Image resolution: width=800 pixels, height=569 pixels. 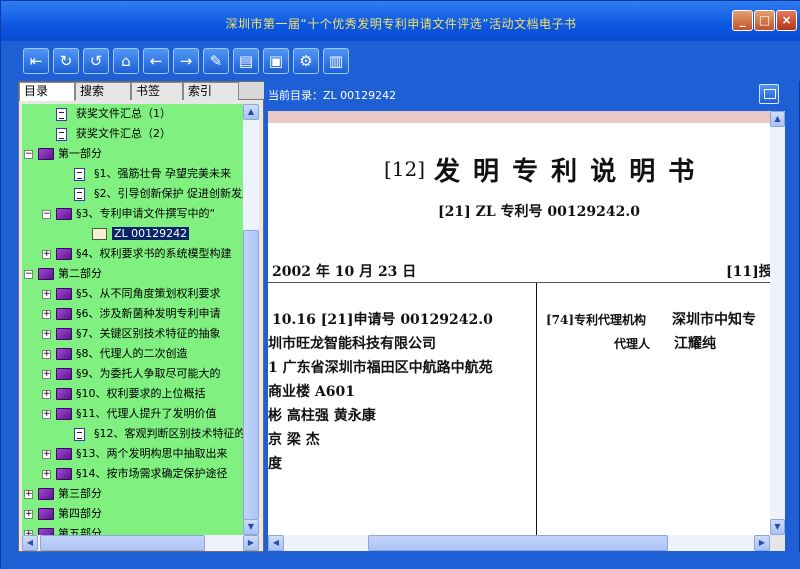 What do you see at coordinates (152, 474) in the screenshot?
I see `tree-item: §14、按市场需求确定保护途径` at bounding box center [152, 474].